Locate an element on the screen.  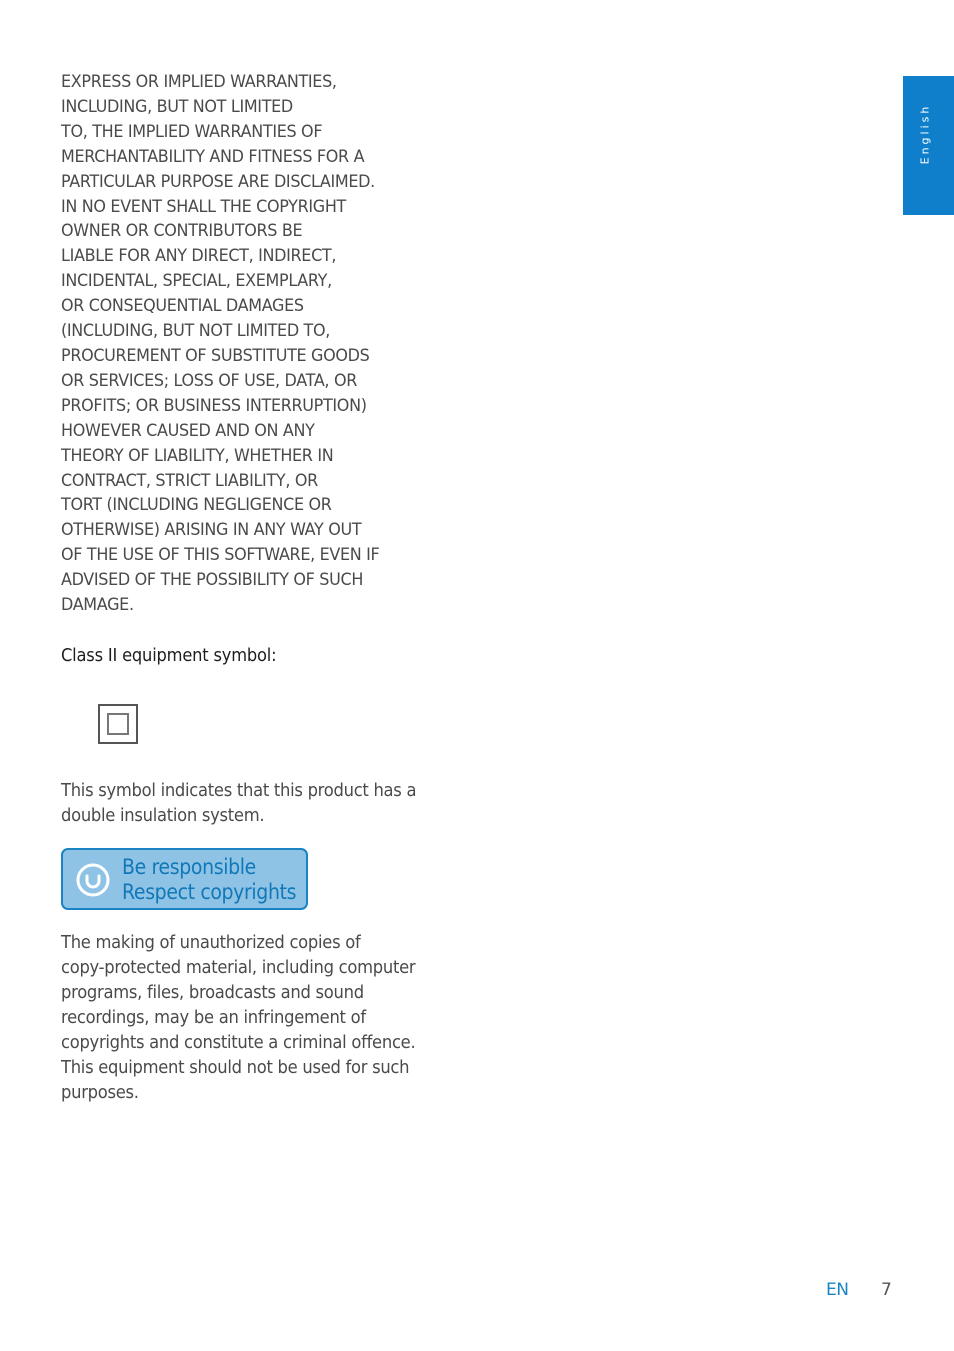
class-ii-heading: Class II equipment symbol: is located at coordinates (169, 656).